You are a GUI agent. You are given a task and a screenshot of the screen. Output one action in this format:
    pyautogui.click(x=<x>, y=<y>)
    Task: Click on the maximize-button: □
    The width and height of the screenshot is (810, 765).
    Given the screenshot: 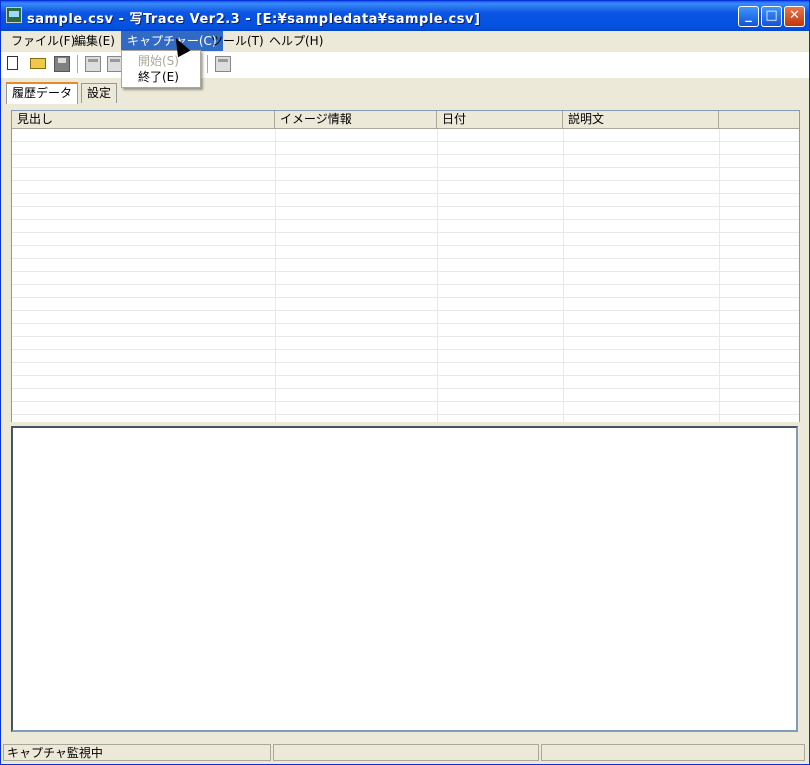 What is the action you would take?
    pyautogui.click(x=771, y=16)
    